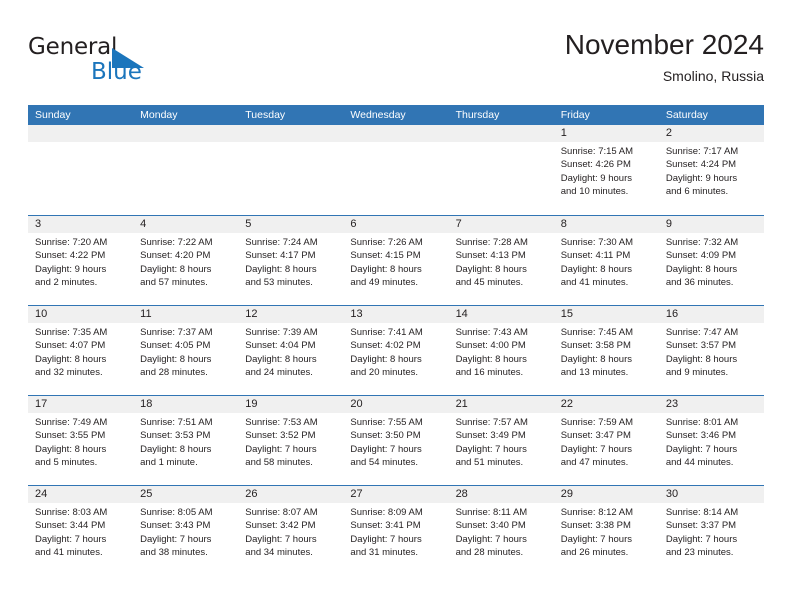  What do you see at coordinates (174, 283) in the screenshot?
I see `daylight-text-cont: and 57 minutes.` at bounding box center [174, 283].